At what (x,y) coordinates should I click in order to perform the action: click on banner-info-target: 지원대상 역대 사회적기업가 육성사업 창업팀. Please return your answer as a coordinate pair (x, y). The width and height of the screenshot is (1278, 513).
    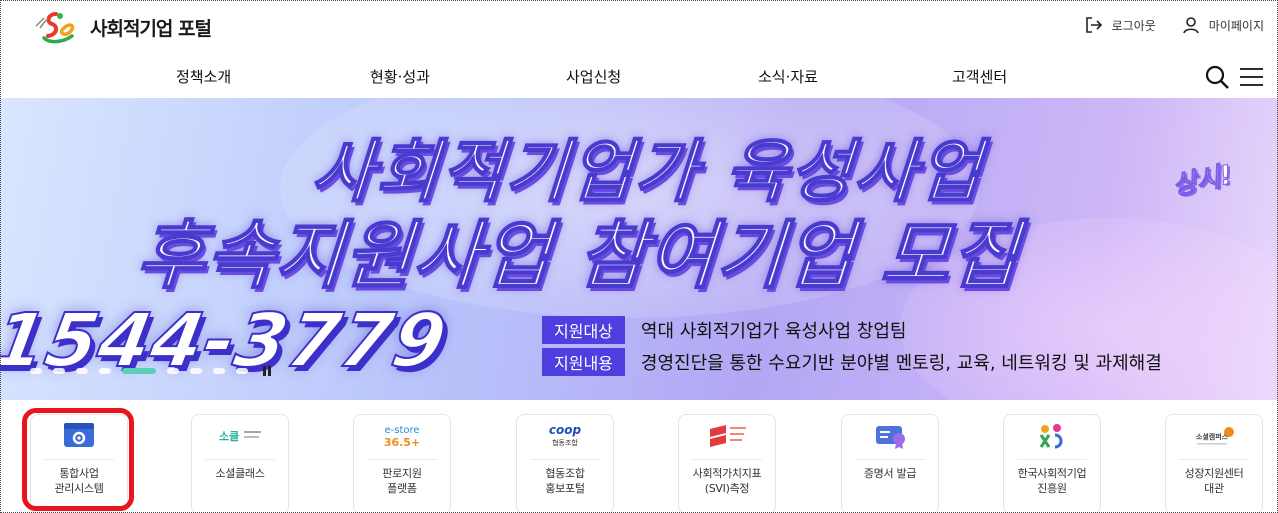
    Looking at the image, I should click on (724, 330).